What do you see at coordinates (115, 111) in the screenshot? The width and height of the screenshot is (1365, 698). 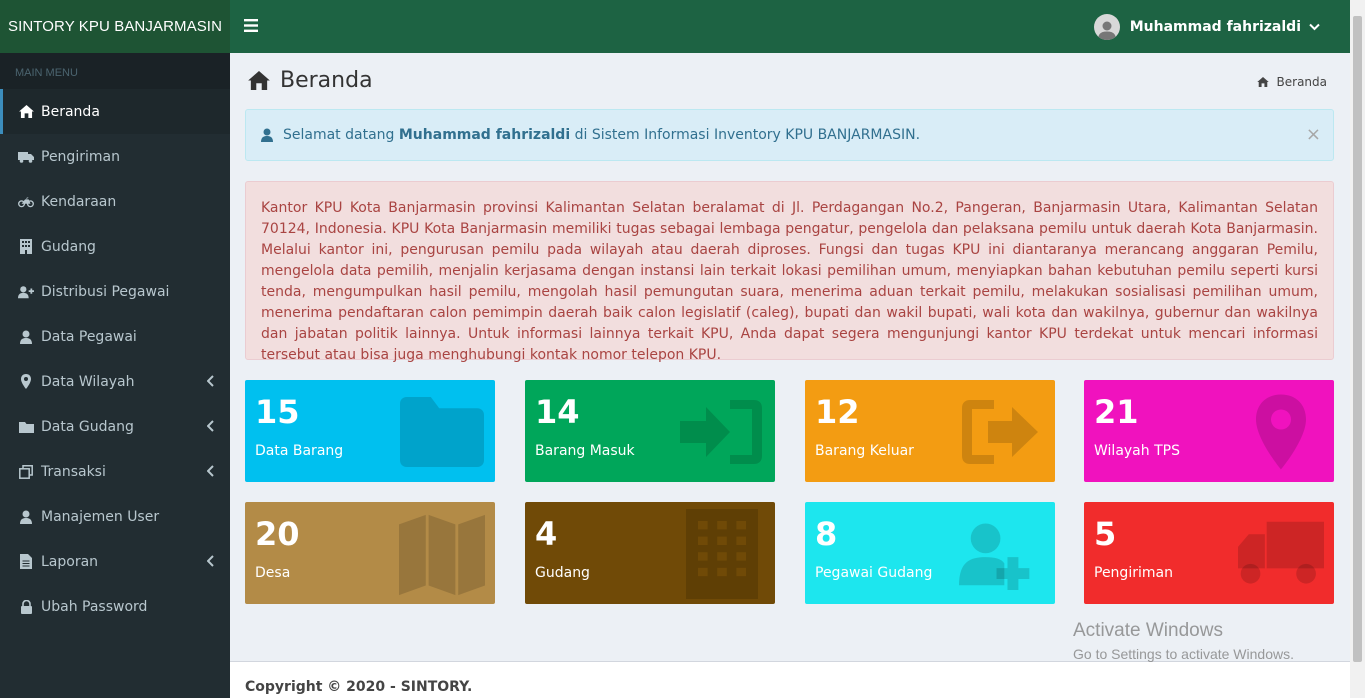 I see `sidebar-item-beranda: Beranda` at bounding box center [115, 111].